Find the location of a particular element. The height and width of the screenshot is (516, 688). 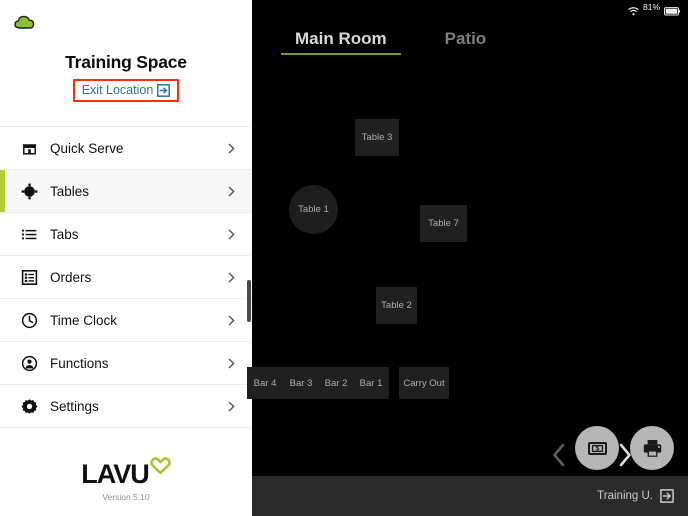

tab-patio: Patio is located at coordinates (466, 39).